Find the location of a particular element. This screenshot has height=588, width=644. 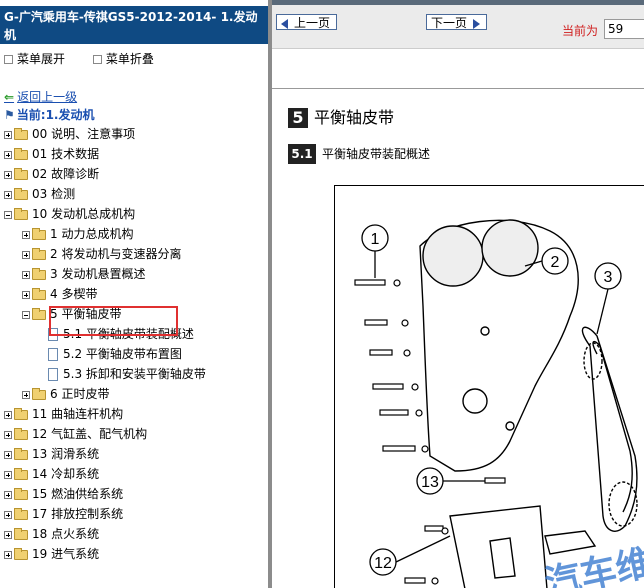

tree-item-label: 19 进气系统 is located at coordinates (66, 554).